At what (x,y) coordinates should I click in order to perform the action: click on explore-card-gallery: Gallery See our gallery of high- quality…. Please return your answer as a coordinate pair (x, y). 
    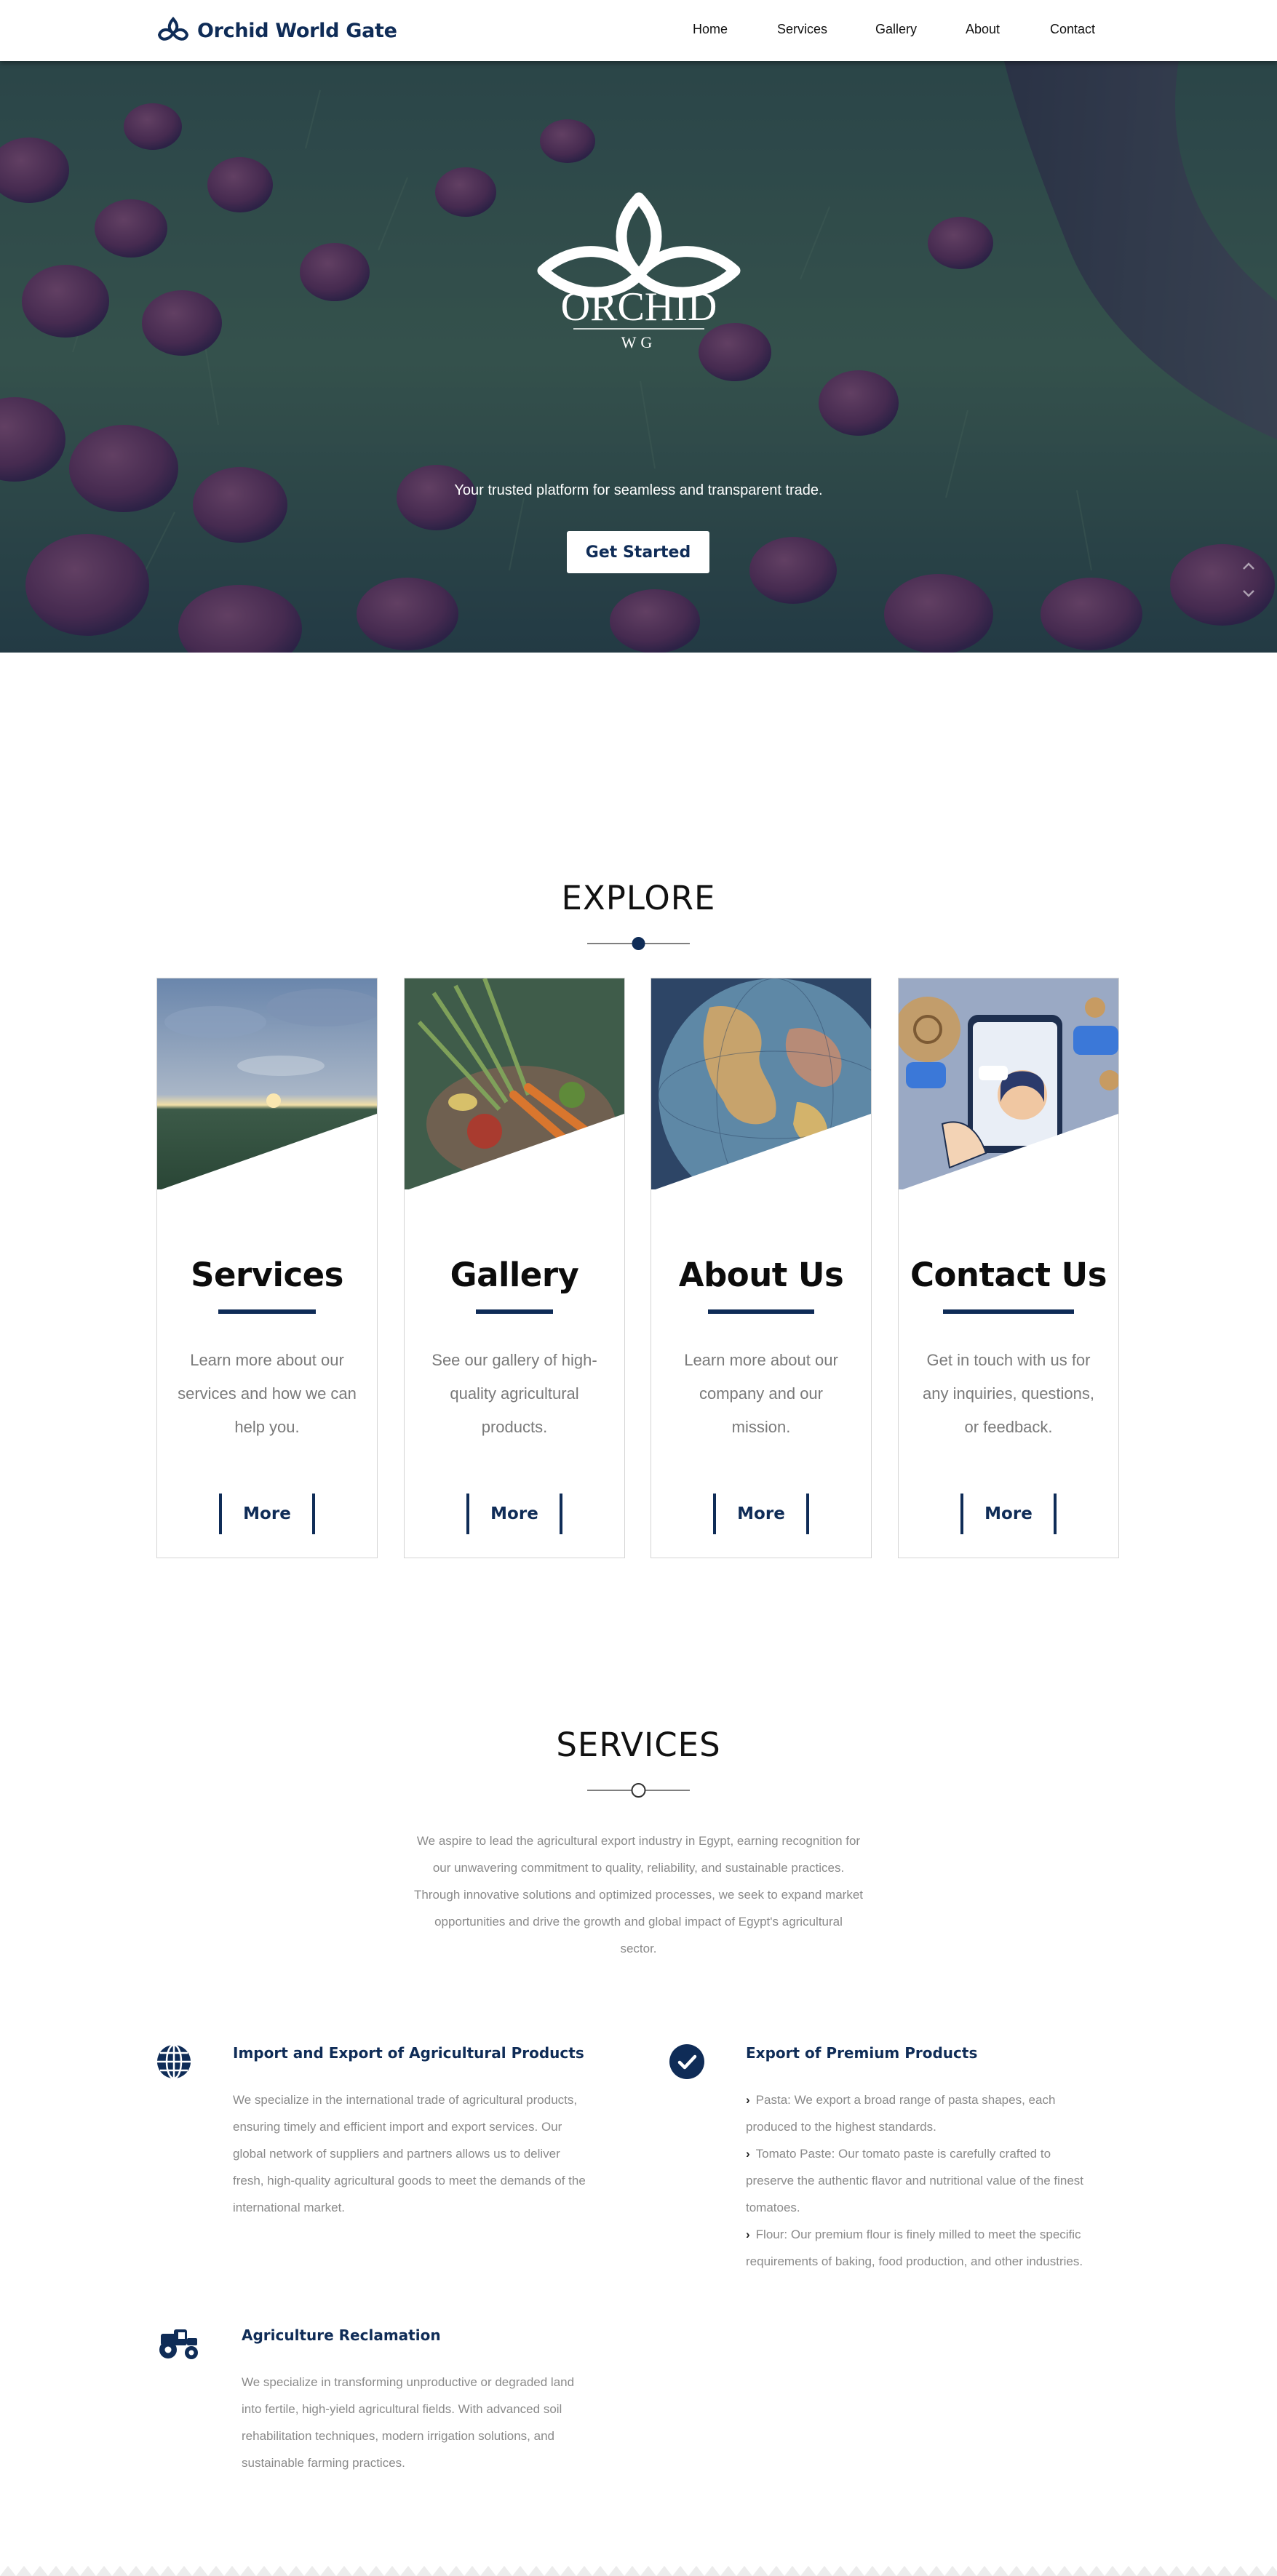
    Looking at the image, I should click on (514, 1268).